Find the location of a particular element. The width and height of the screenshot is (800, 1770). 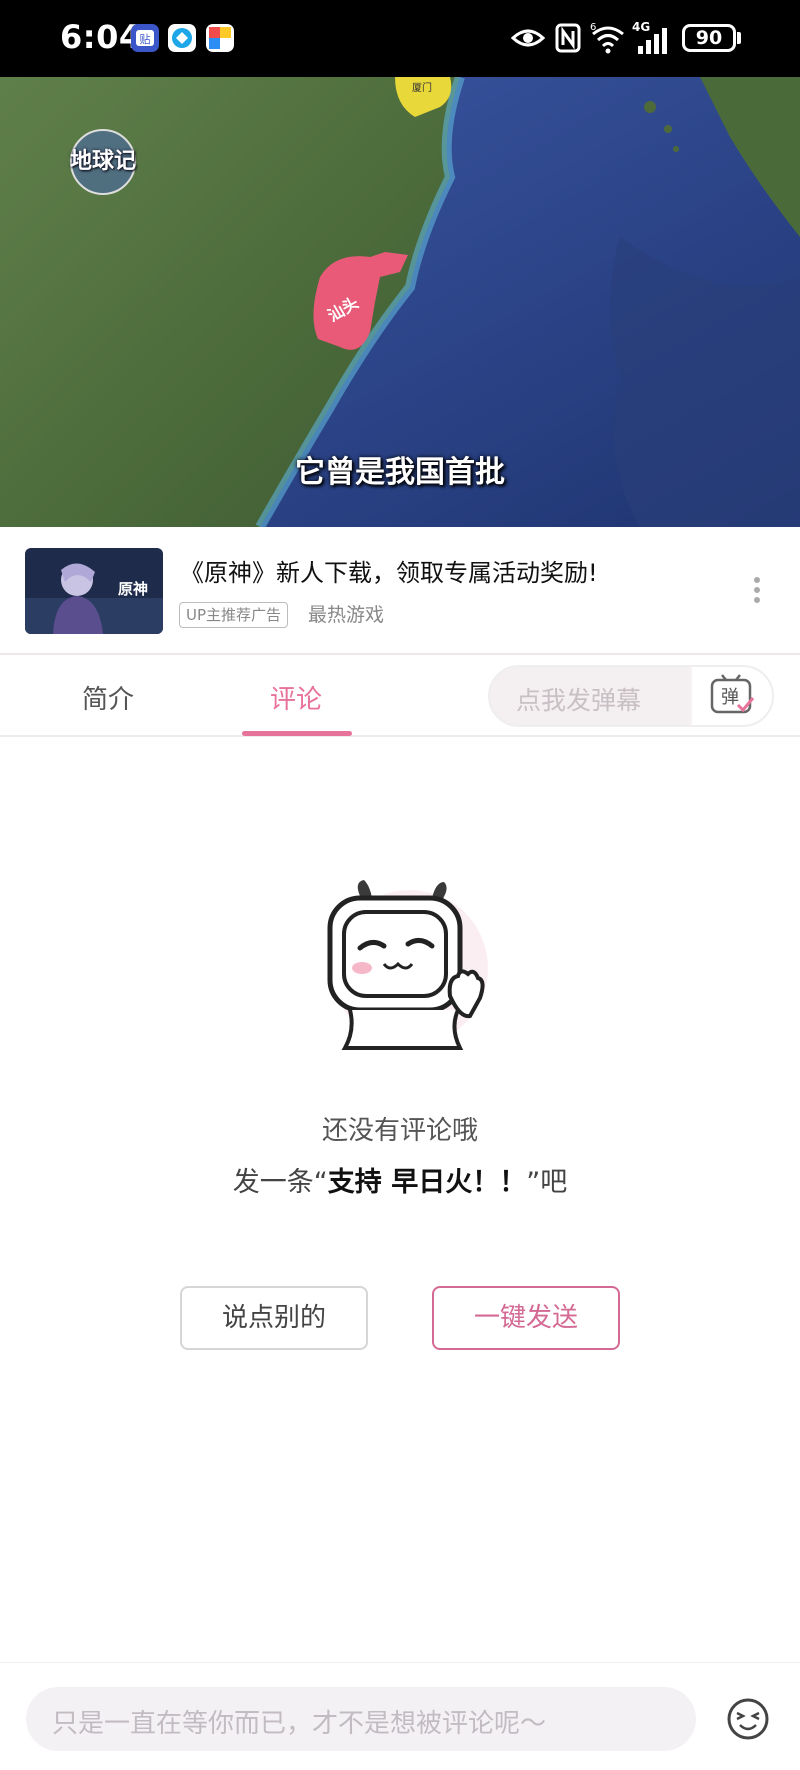

status-time: 6:04 is located at coordinates (101, 37).